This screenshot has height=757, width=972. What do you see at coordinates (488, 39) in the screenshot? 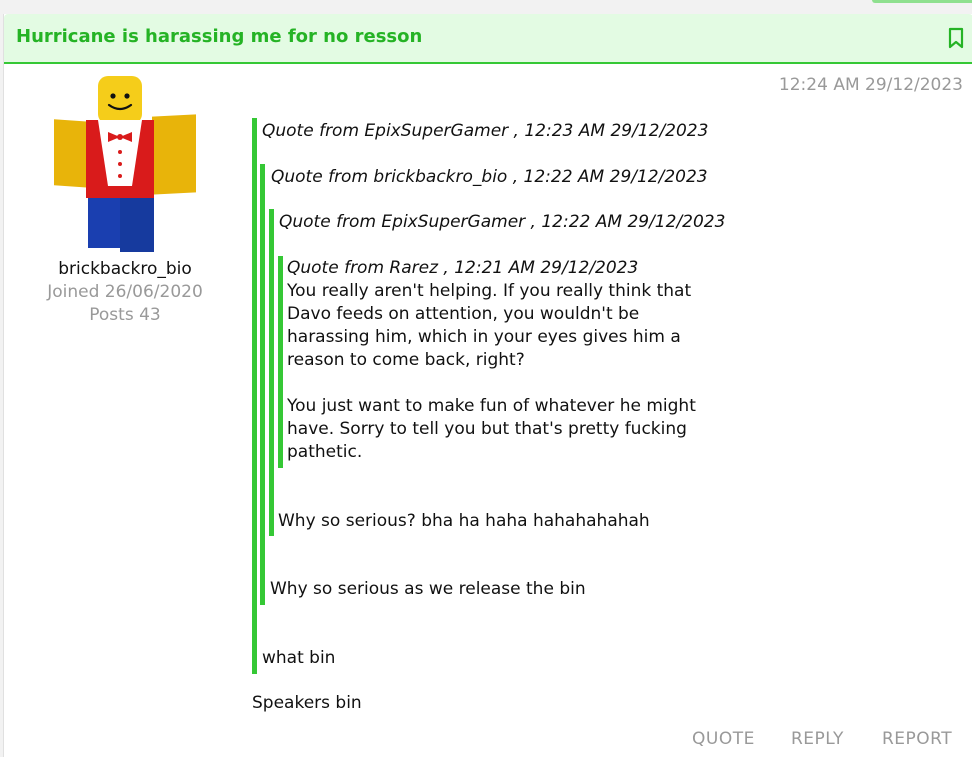
I see `post-header: Hurricane is harassing me for no resson` at bounding box center [488, 39].